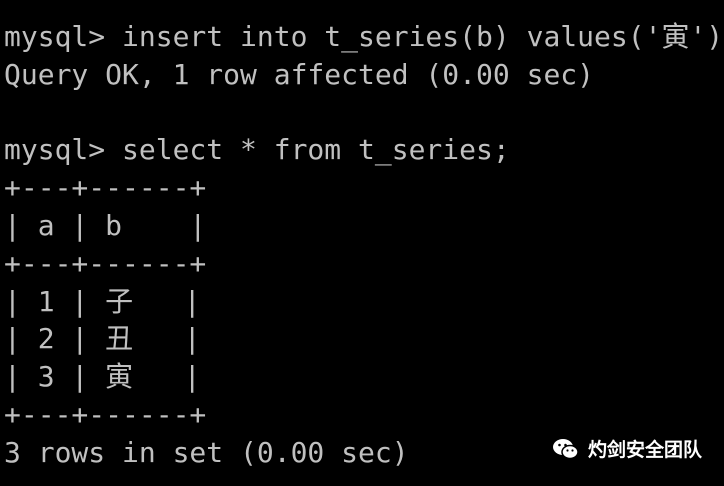  What do you see at coordinates (299, 74) in the screenshot?
I see `terminal-line-insert-result: Query OK, 1 row affected (0.00 sec)` at bounding box center [299, 74].